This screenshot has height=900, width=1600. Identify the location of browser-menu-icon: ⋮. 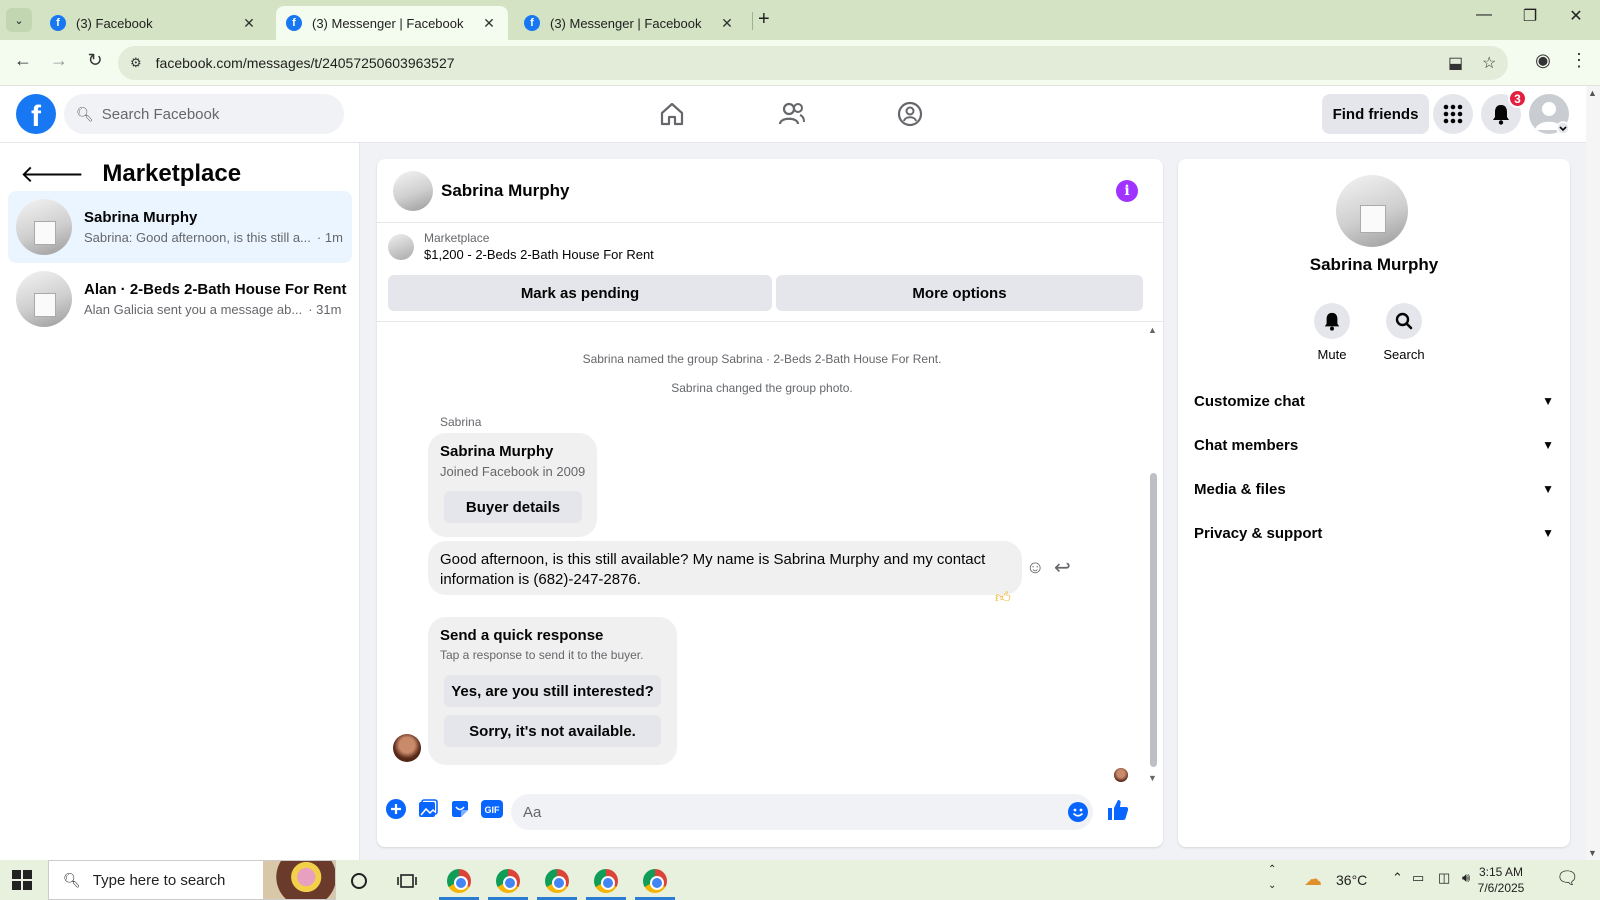
(1579, 60).